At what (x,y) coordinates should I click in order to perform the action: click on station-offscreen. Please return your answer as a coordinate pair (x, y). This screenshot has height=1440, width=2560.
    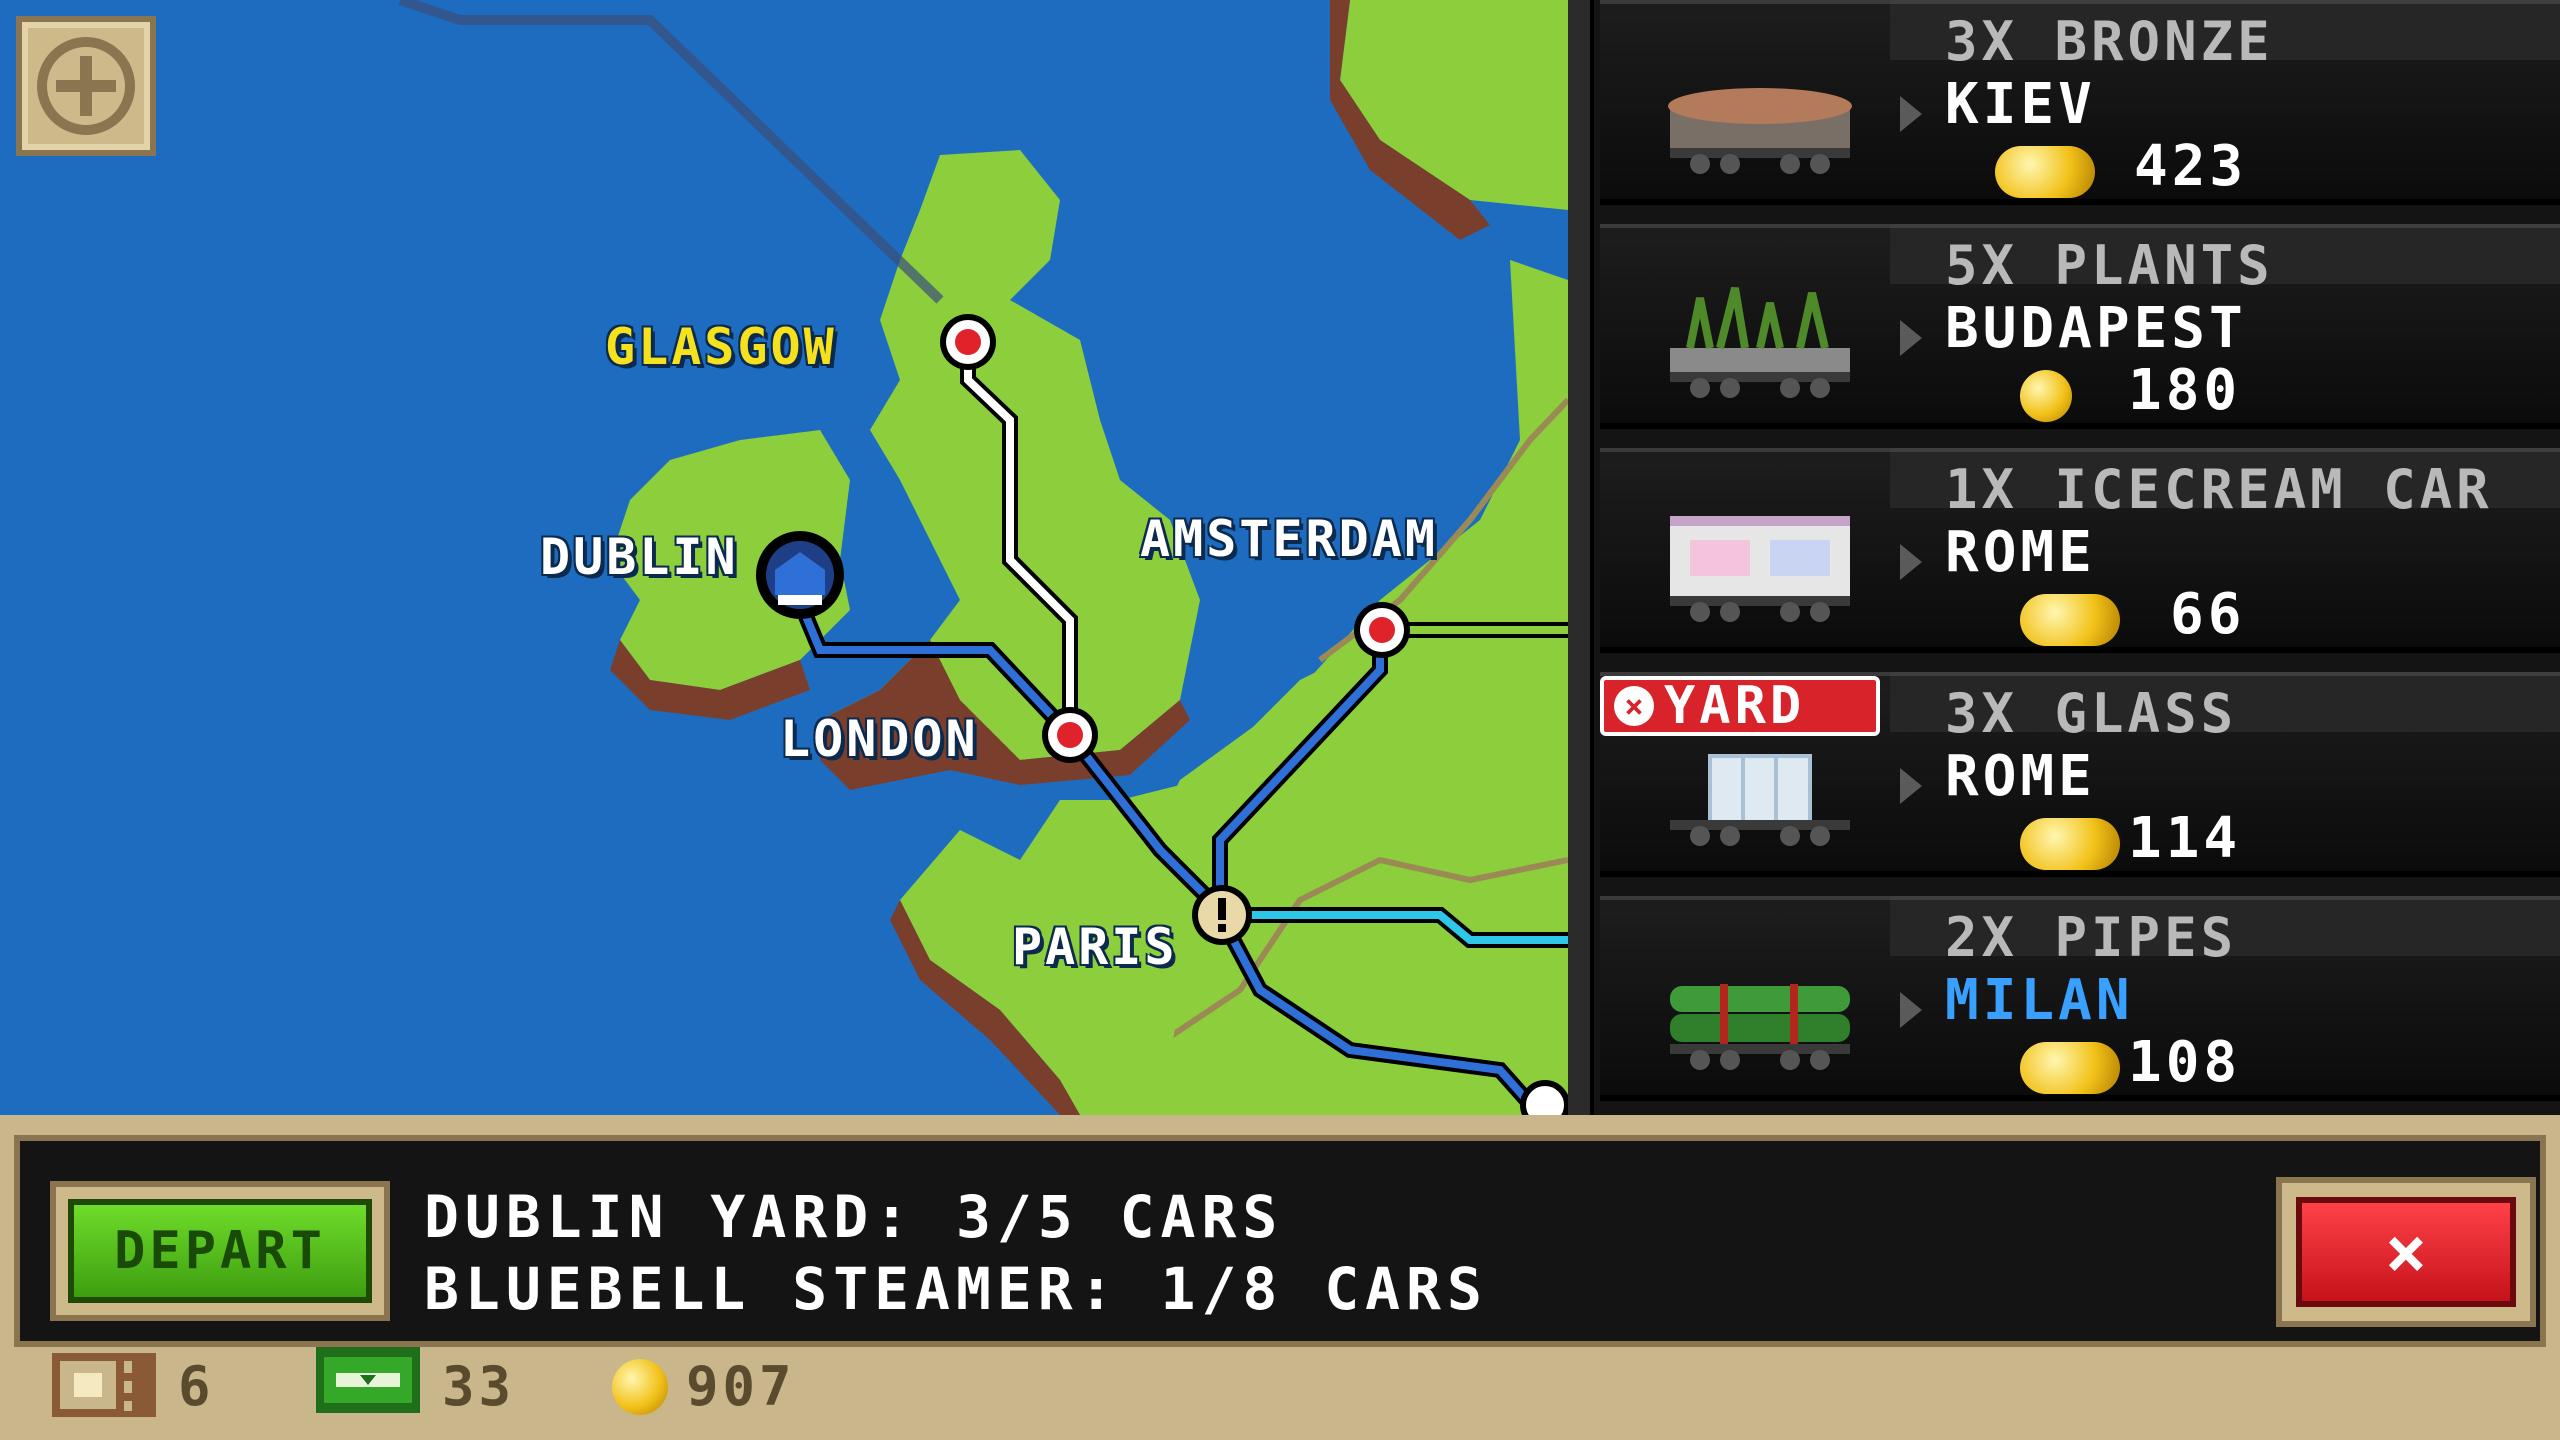
    Looking at the image, I should click on (1544, 1097).